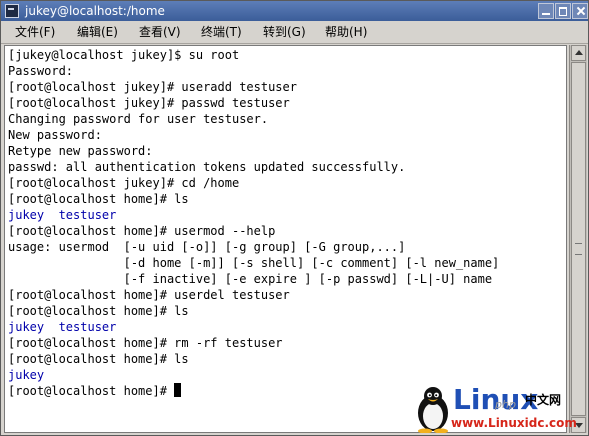 This screenshot has height=436, width=589. What do you see at coordinates (346, 32) in the screenshot?
I see `menu-help: 帮助(H)` at bounding box center [346, 32].